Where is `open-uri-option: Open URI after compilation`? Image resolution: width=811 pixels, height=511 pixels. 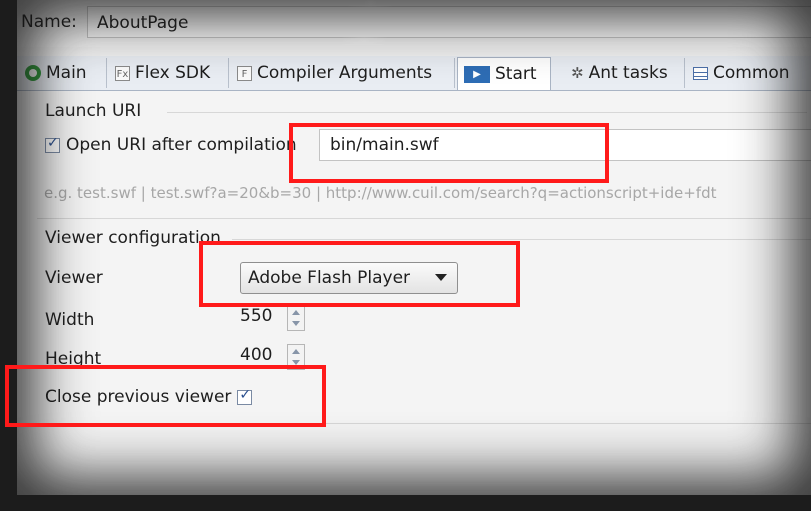 open-uri-option: Open URI after compilation is located at coordinates (171, 145).